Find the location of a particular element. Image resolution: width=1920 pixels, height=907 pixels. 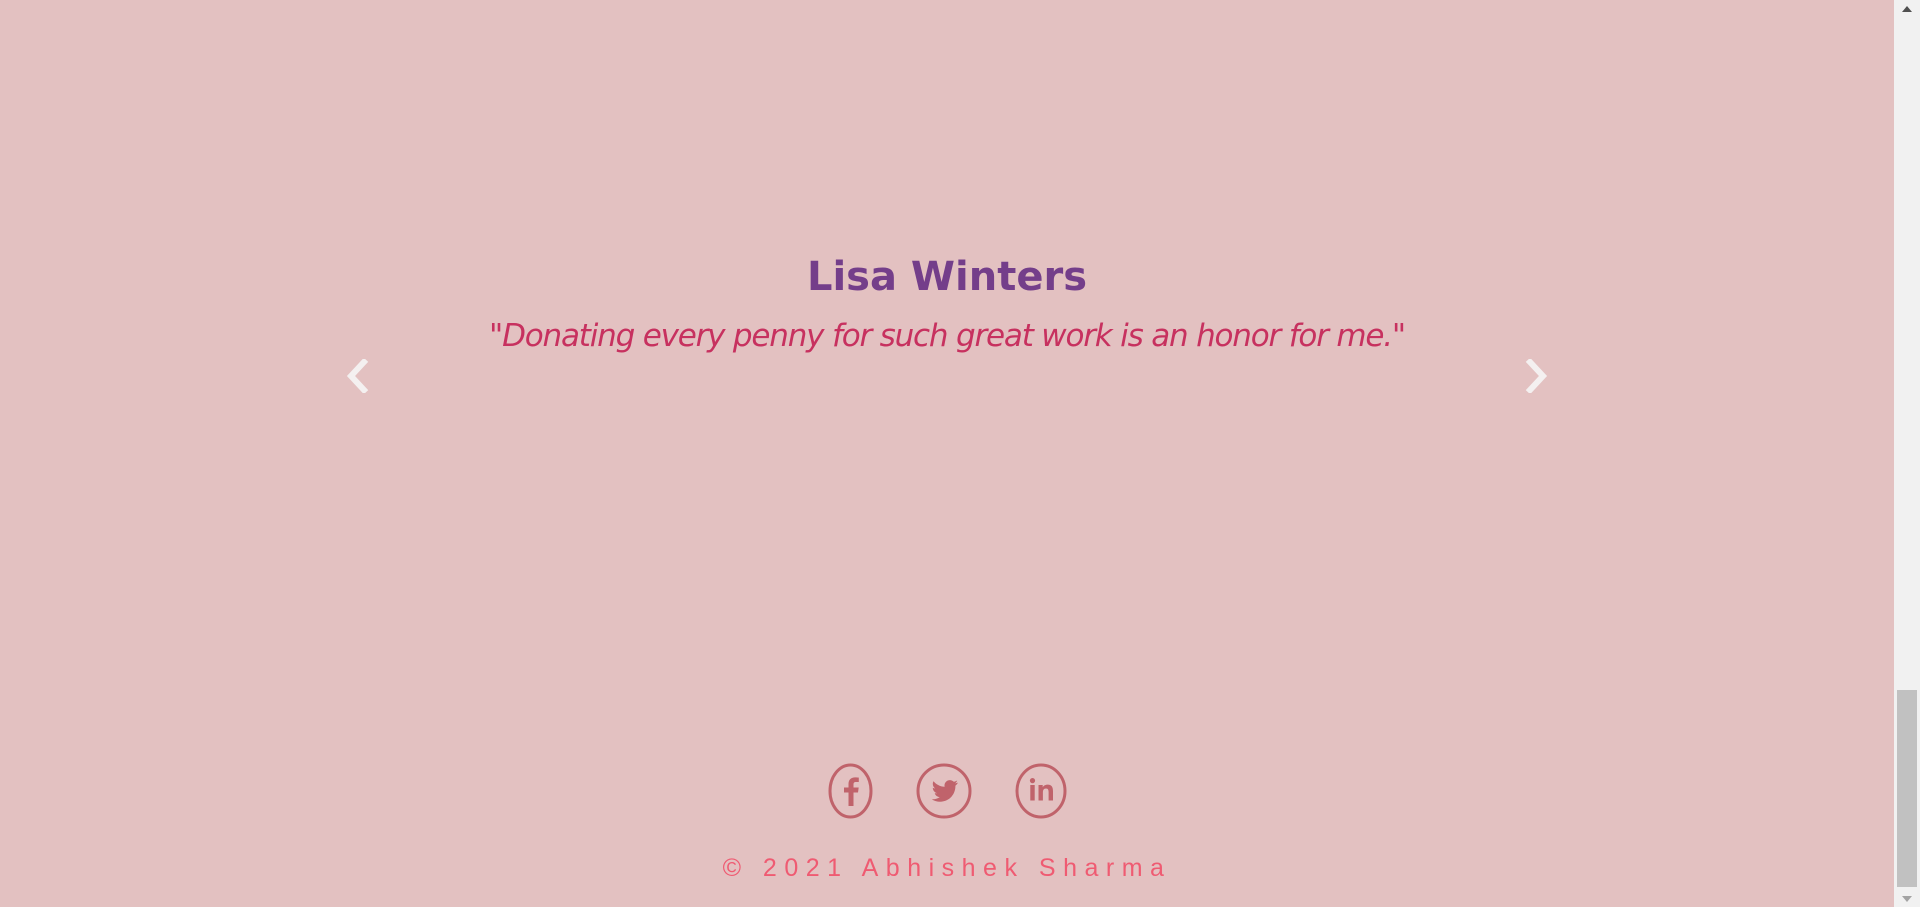

linkedin-link is located at coordinates (1041, 791).